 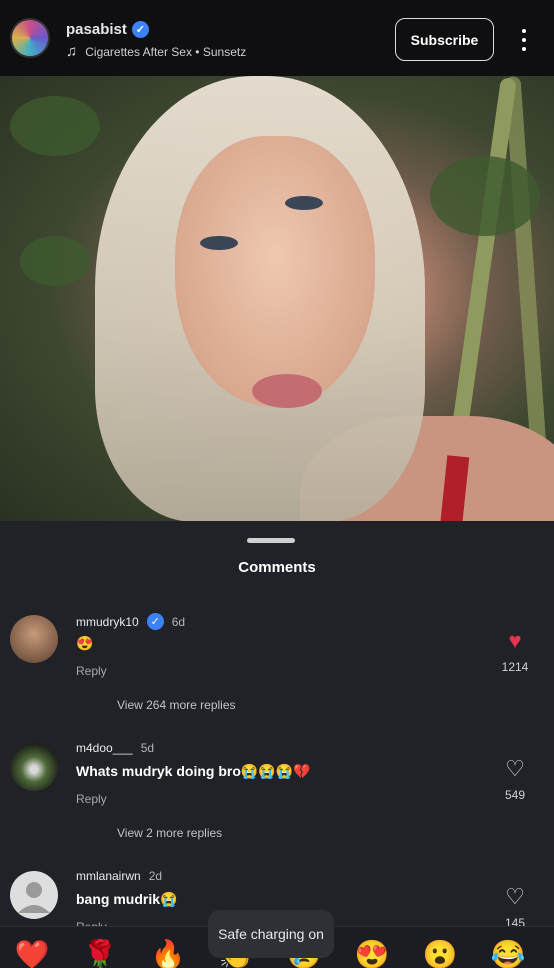 I want to click on emoji-rose: 🌹, so click(x=100, y=953).